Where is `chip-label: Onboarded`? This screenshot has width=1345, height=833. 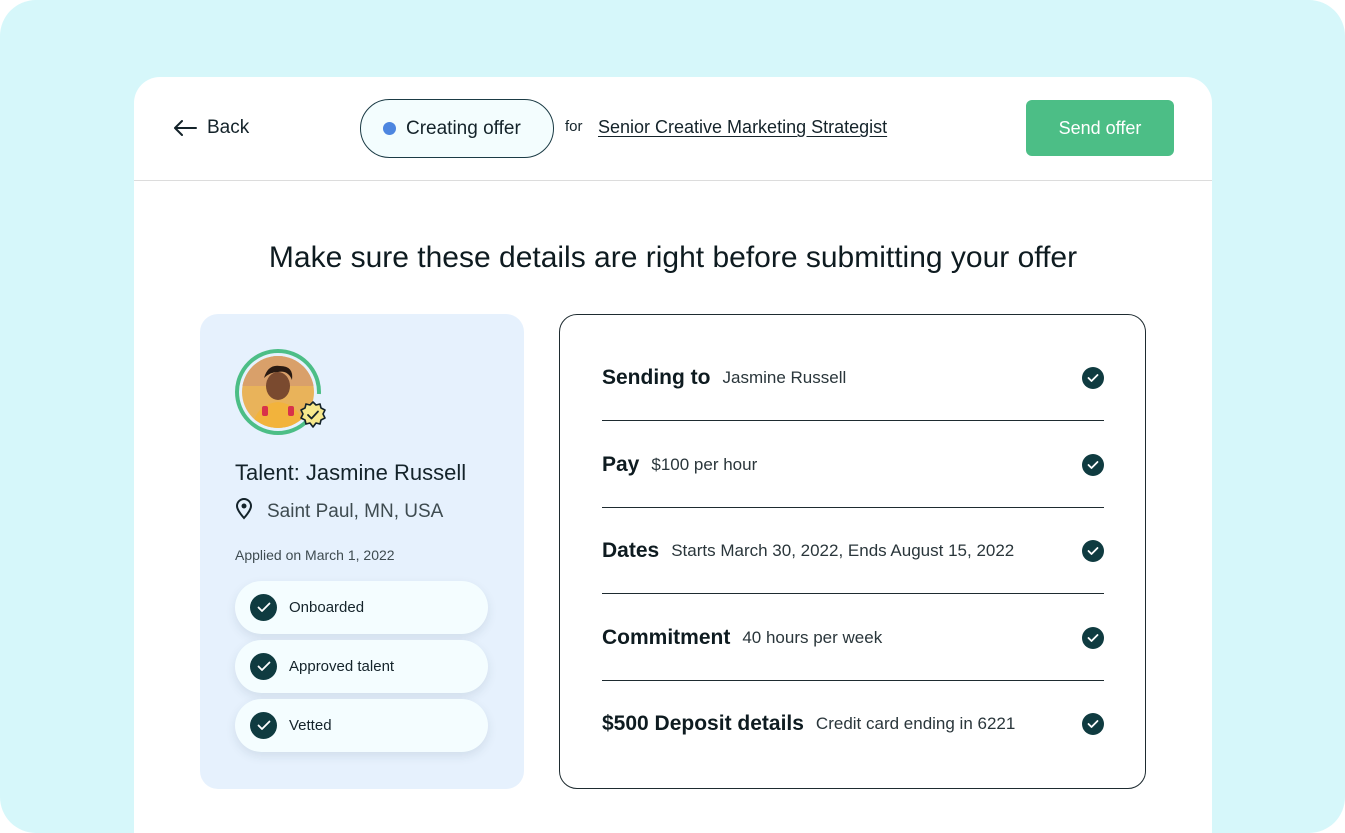 chip-label: Onboarded is located at coordinates (327, 607).